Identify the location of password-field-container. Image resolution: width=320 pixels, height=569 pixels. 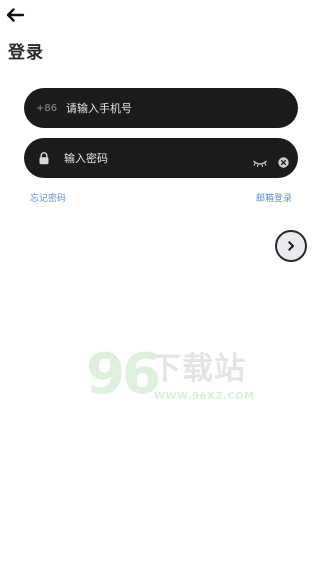
(161, 158).